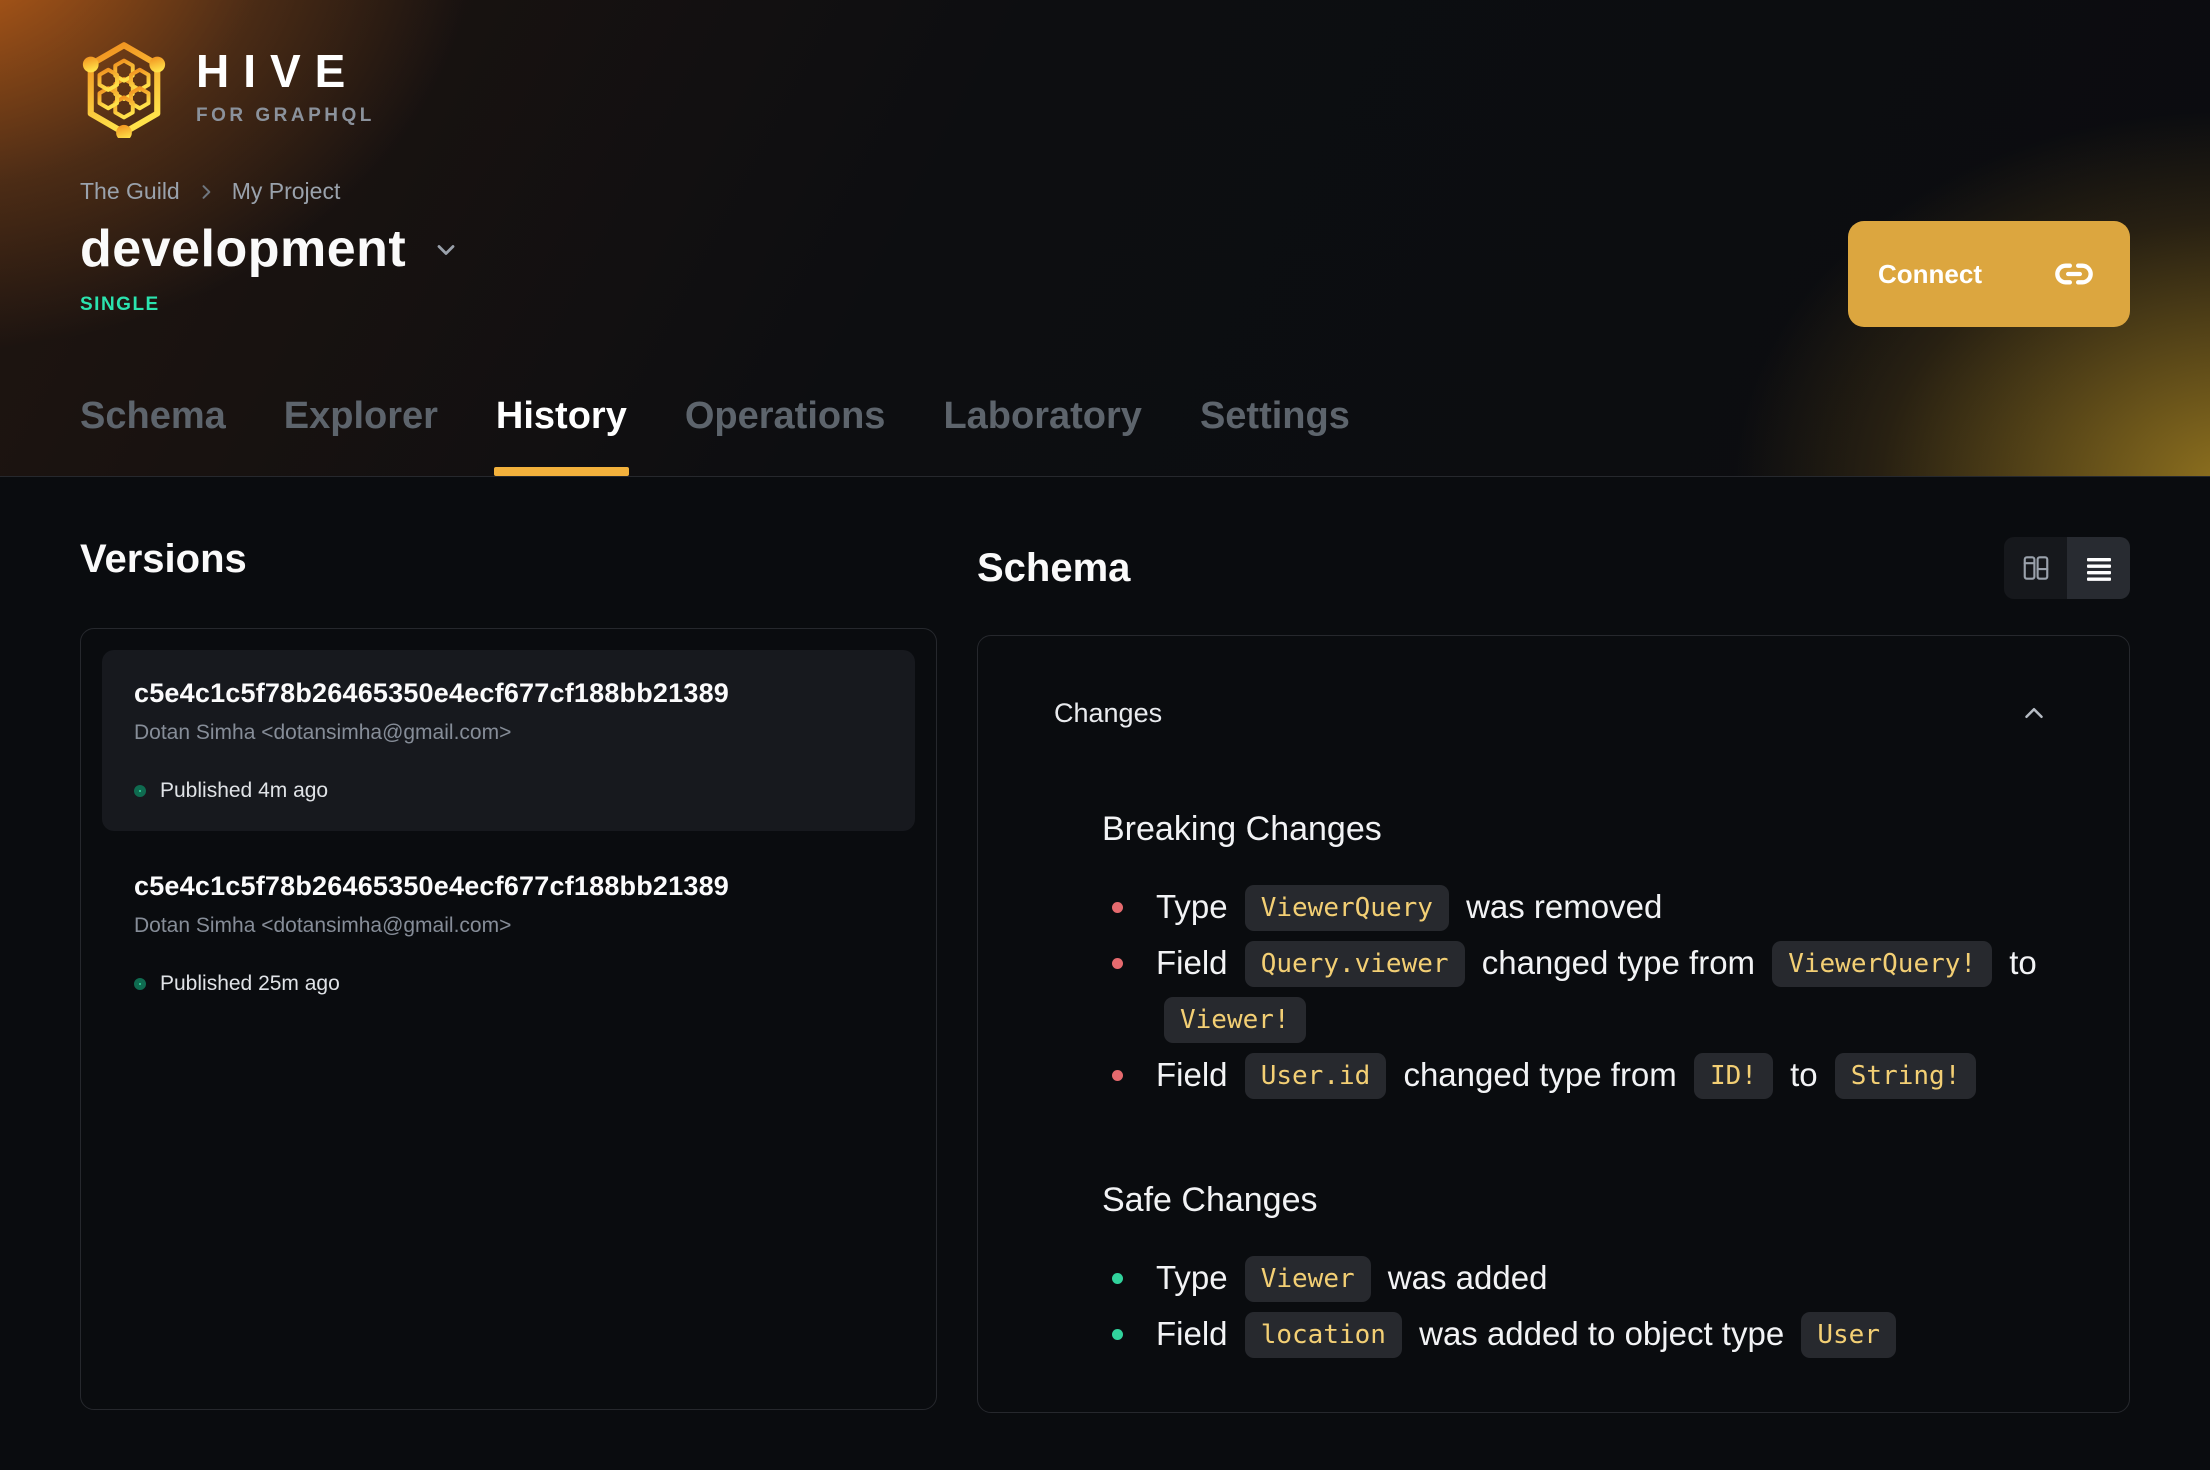  What do you see at coordinates (1054, 567) in the screenshot?
I see `schema-heading: Schema` at bounding box center [1054, 567].